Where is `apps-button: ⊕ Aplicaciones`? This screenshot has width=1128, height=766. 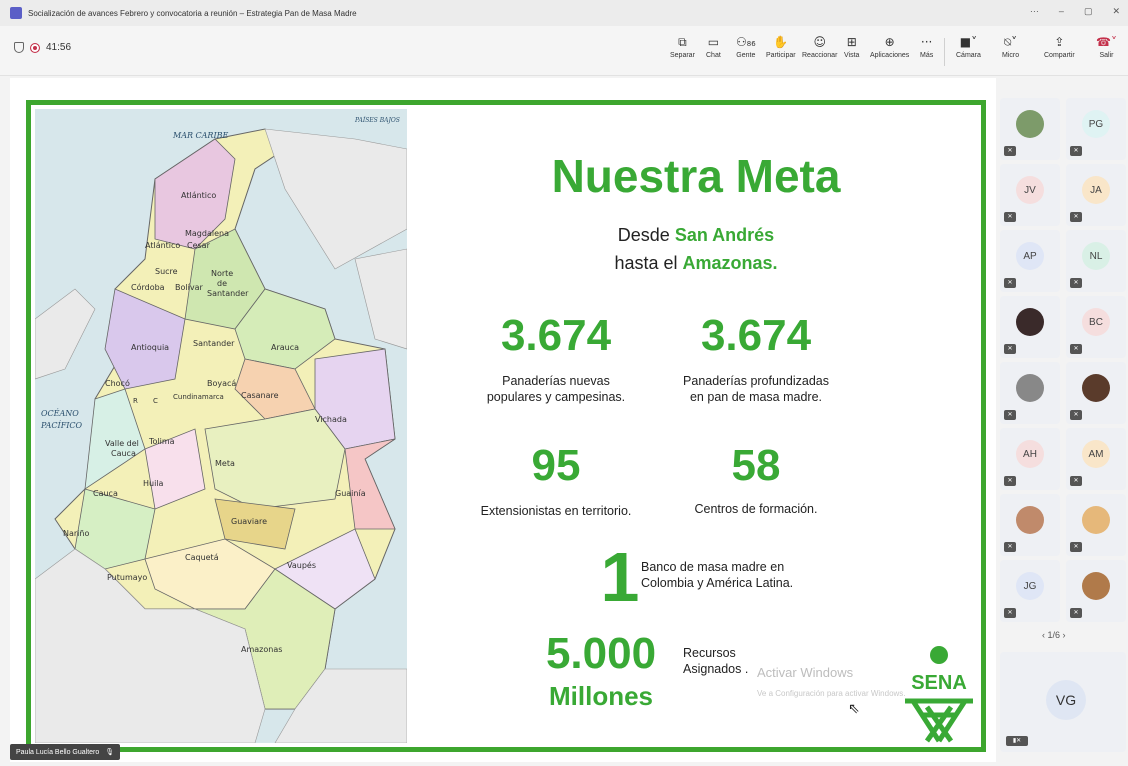
apps-button: ⊕ Aplicaciones is located at coordinates (889, 46).